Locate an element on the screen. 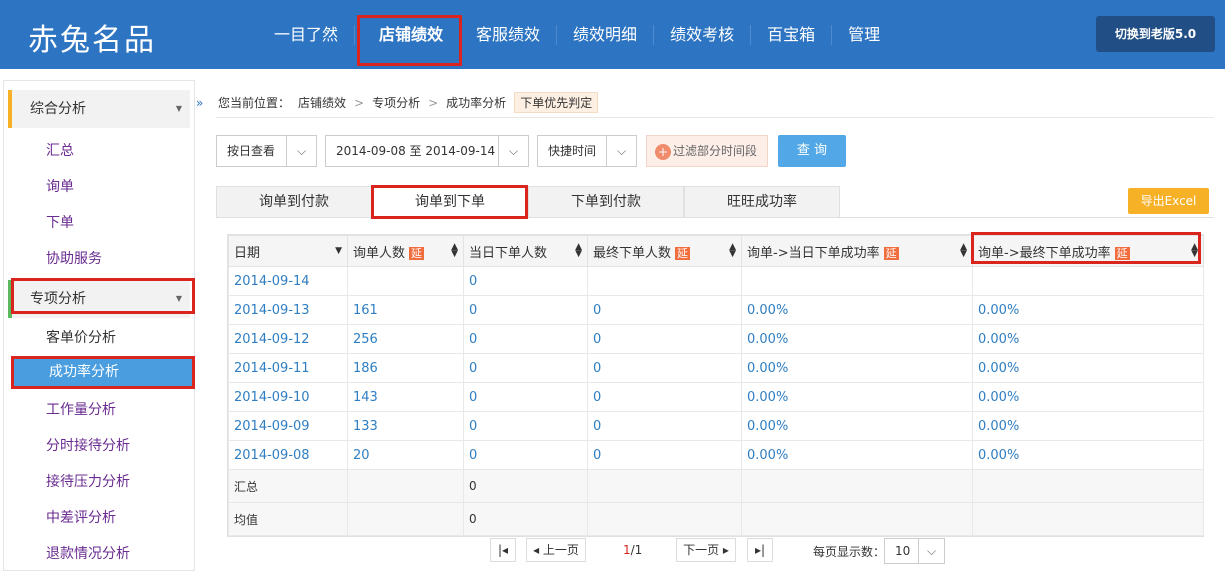 The height and width of the screenshot is (571, 1225). nav-overview: 一目了然 is located at coordinates (307, 34).